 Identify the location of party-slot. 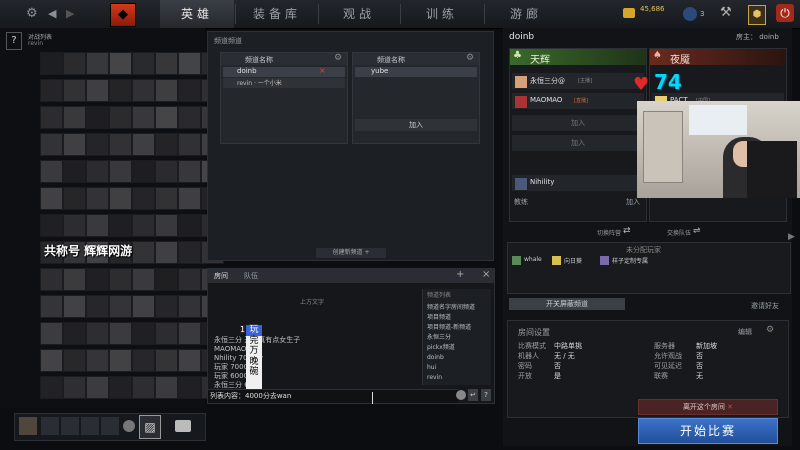
(110, 426).